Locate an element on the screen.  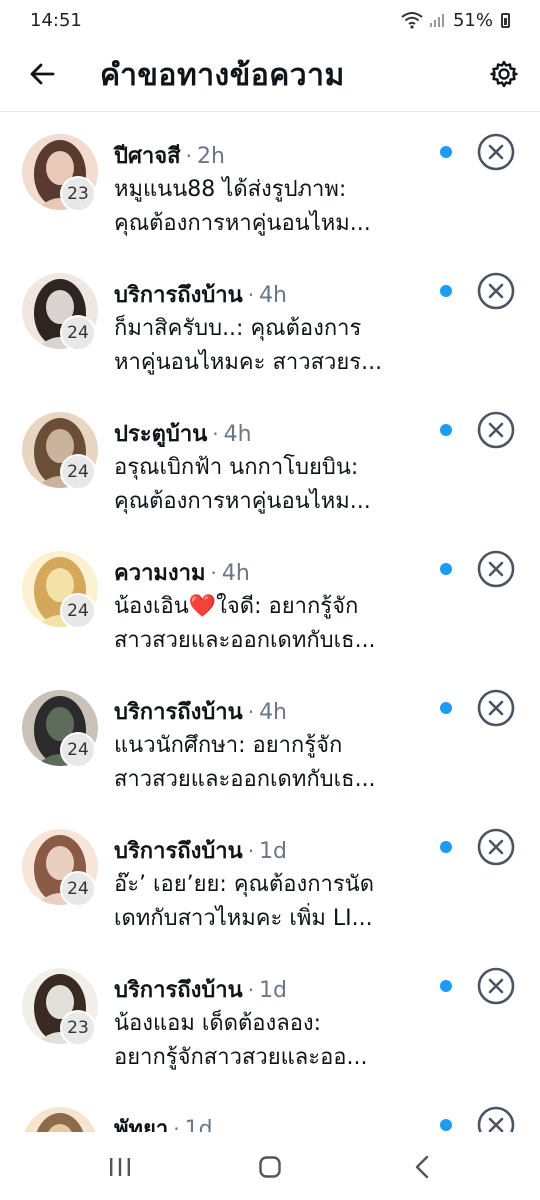
page-title: คำขอทางข้อความ is located at coordinates (222, 75).